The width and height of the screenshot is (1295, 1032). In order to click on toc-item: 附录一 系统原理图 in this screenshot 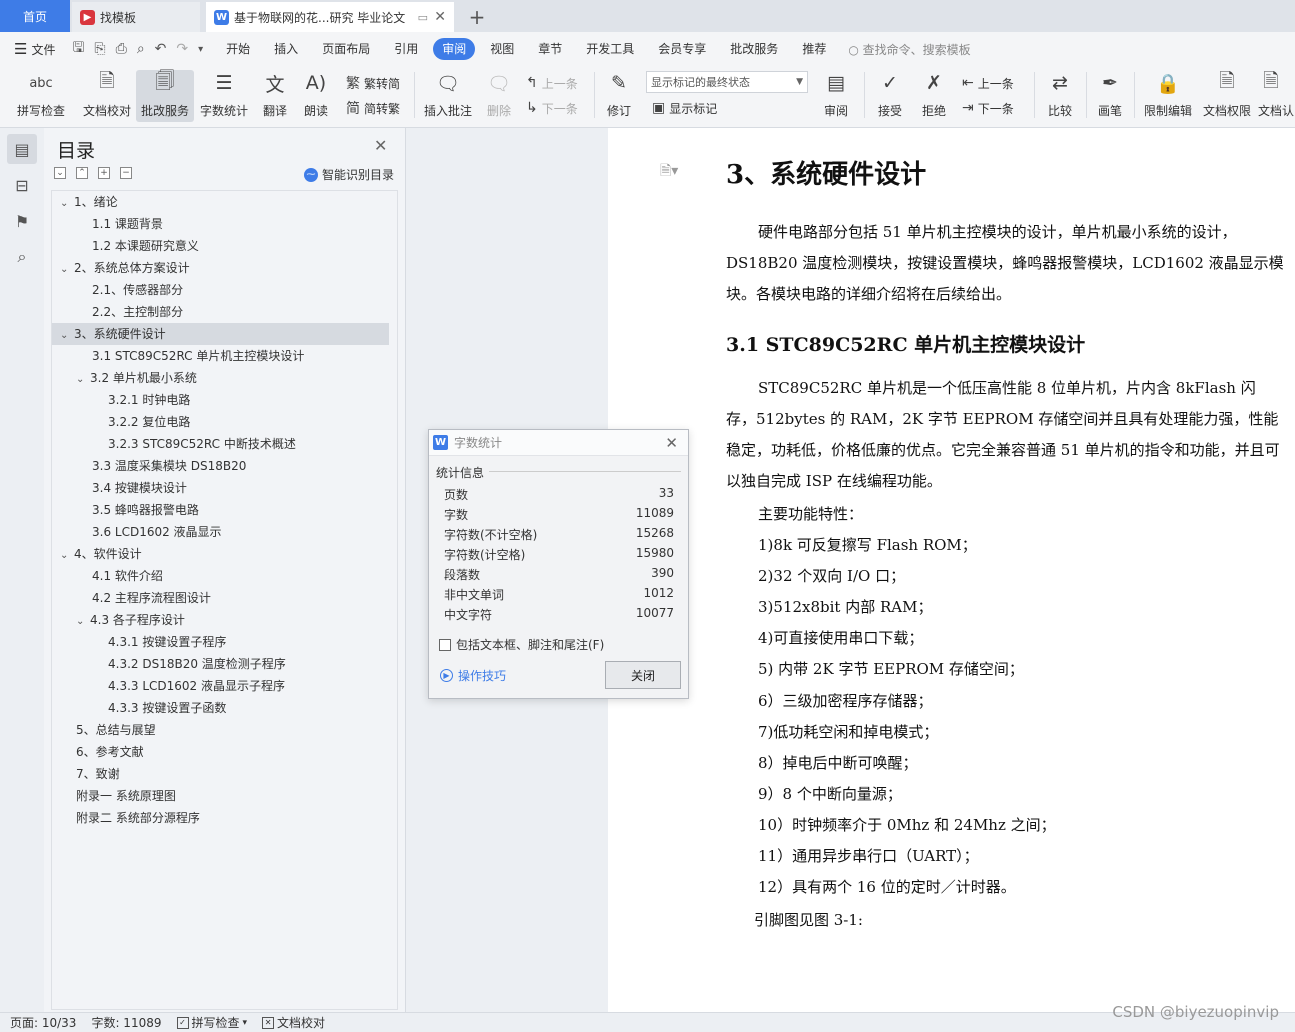, I will do `click(224, 796)`.